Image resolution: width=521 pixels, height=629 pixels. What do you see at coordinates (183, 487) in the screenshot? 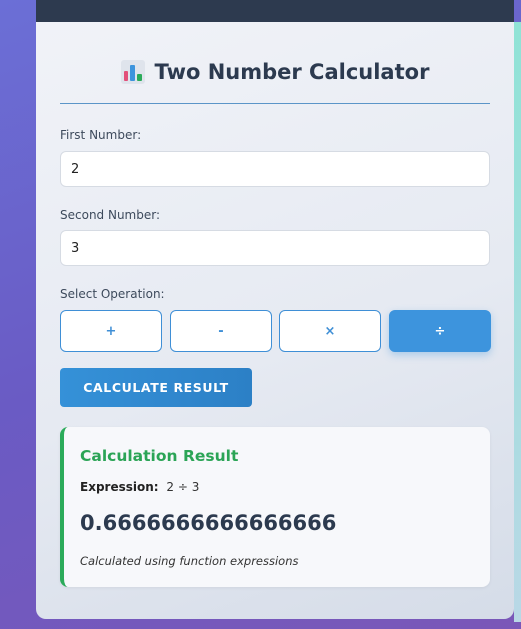
I see `expression-value: 2 ÷ 3` at bounding box center [183, 487].